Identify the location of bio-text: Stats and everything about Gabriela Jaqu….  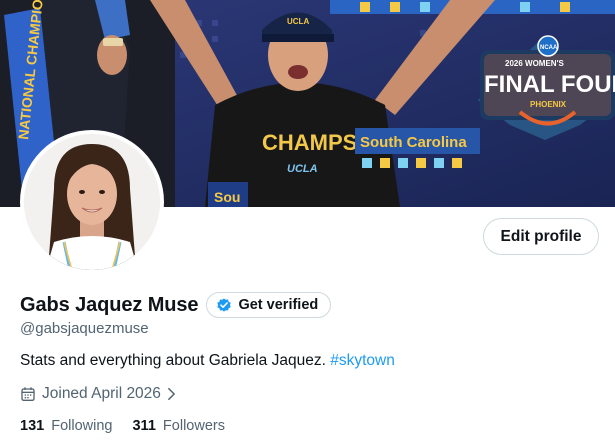
(175, 360).